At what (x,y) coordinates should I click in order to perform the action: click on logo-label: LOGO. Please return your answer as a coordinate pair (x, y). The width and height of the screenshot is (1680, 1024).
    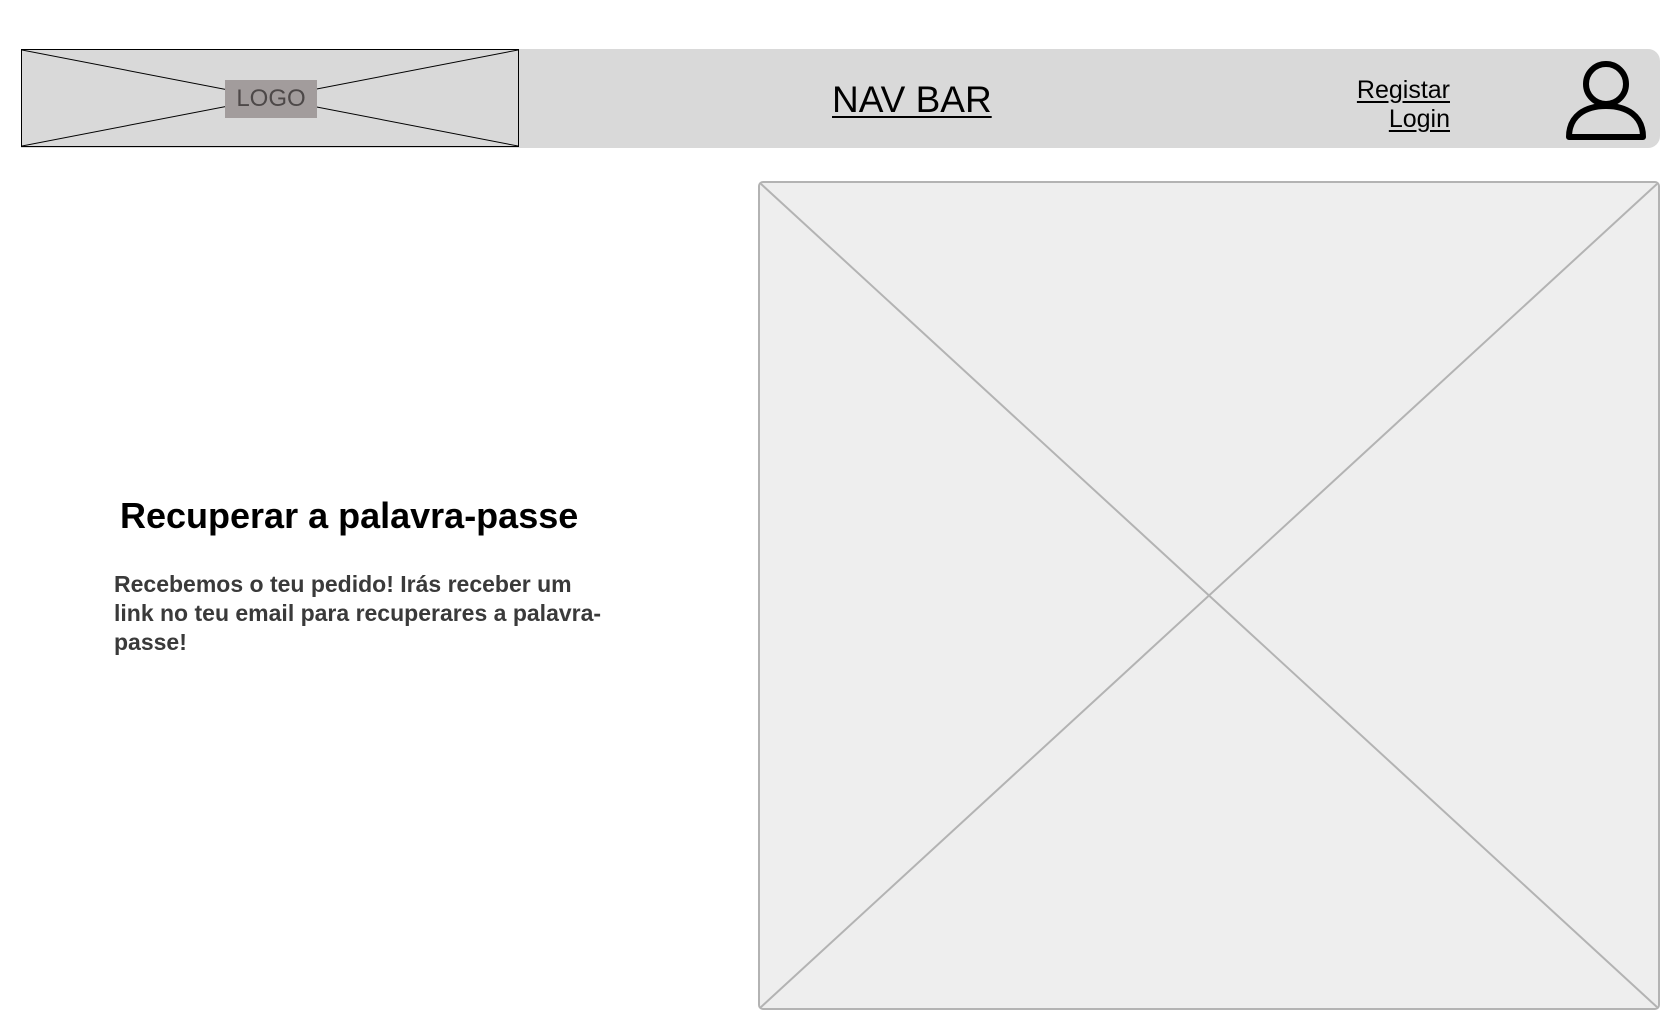
    Looking at the image, I should click on (271, 99).